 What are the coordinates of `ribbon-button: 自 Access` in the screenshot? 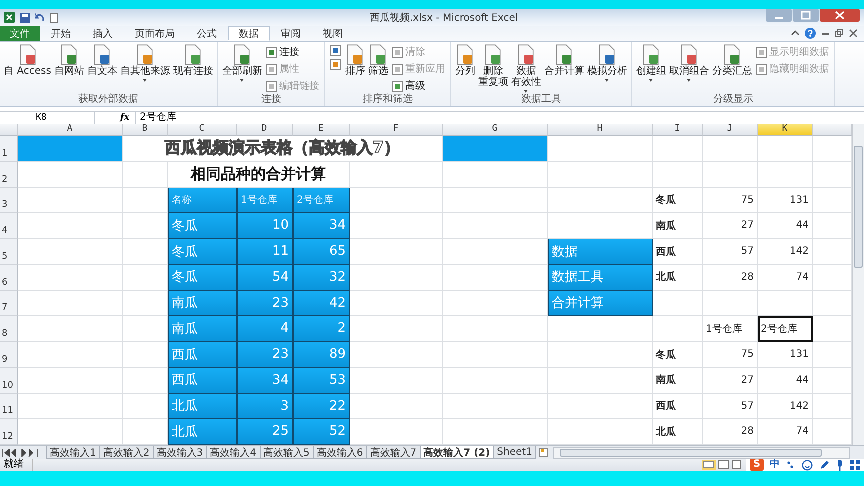 It's located at (27, 60).